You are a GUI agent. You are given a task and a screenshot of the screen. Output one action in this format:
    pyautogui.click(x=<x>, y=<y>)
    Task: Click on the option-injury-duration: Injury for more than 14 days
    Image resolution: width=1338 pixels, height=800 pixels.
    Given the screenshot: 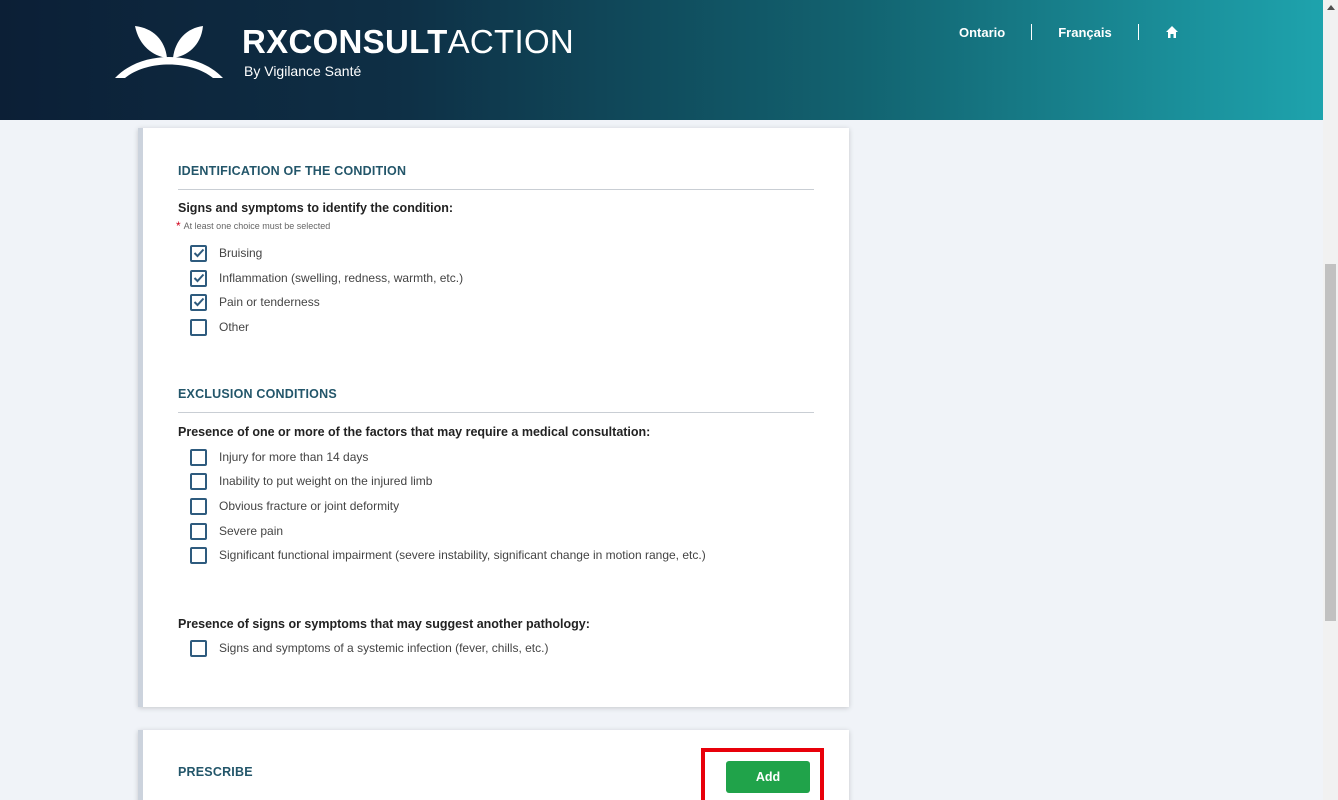 What is the action you would take?
    pyautogui.click(x=279, y=457)
    